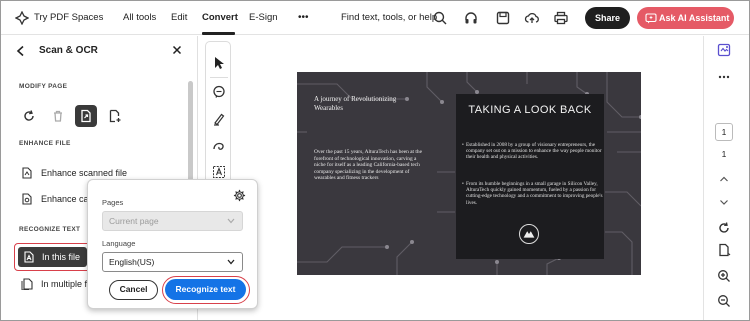 Image resolution: width=750 pixels, height=321 pixels. I want to click on pages-select-value: Current page, so click(134, 221).